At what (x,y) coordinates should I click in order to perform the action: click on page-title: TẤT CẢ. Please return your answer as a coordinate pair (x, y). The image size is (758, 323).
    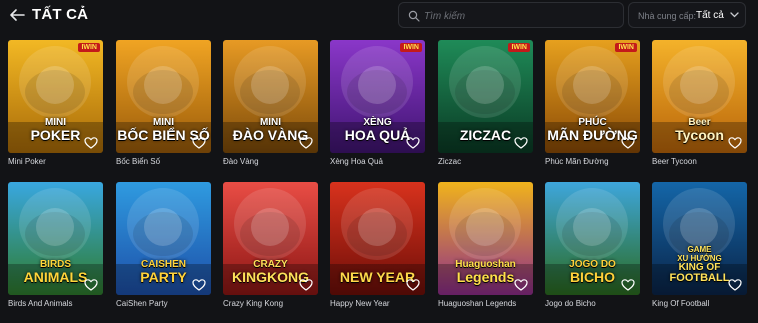
    Looking at the image, I should click on (60, 14).